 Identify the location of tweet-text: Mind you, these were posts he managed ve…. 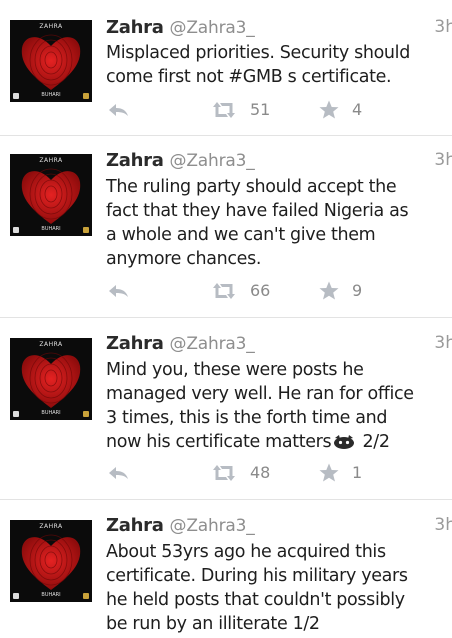
(279, 407).